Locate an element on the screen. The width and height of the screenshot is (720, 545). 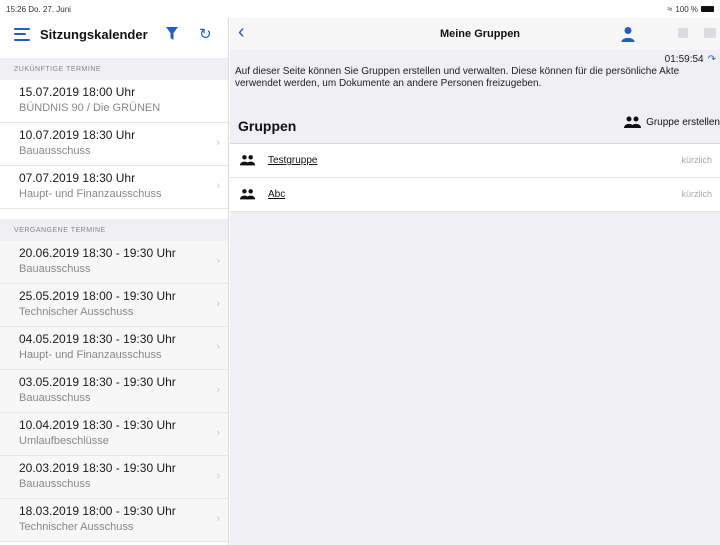
create-group-button: Gruppe erstellen is located at coordinates (672, 122).